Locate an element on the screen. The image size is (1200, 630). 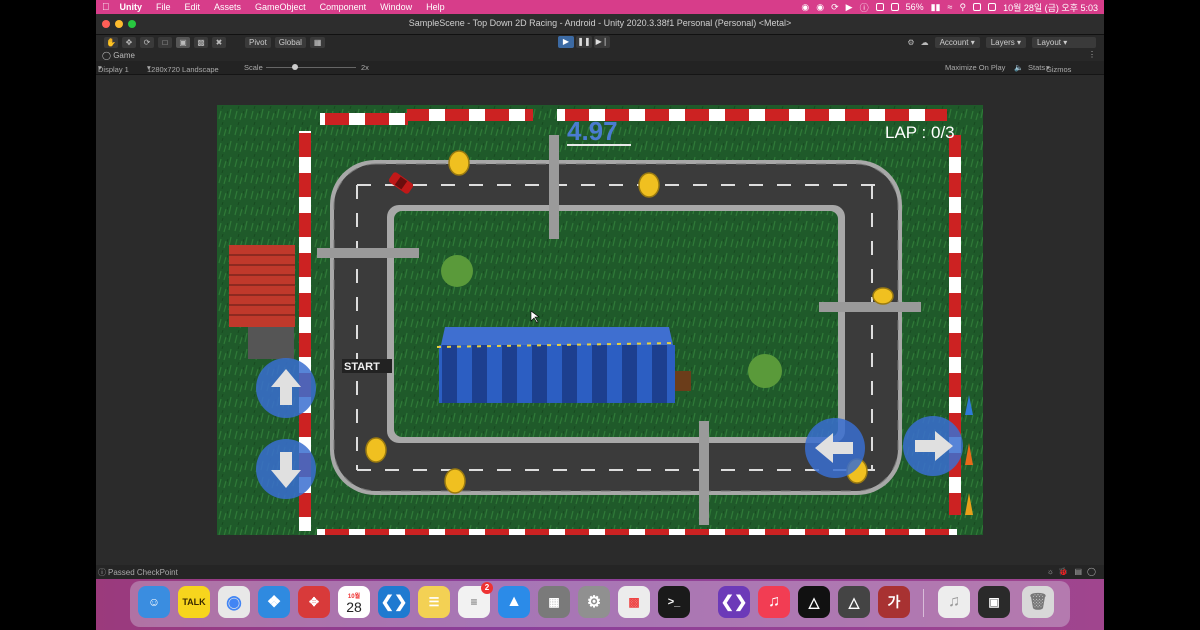
notes-icon: ☰ is located at coordinates (434, 602).